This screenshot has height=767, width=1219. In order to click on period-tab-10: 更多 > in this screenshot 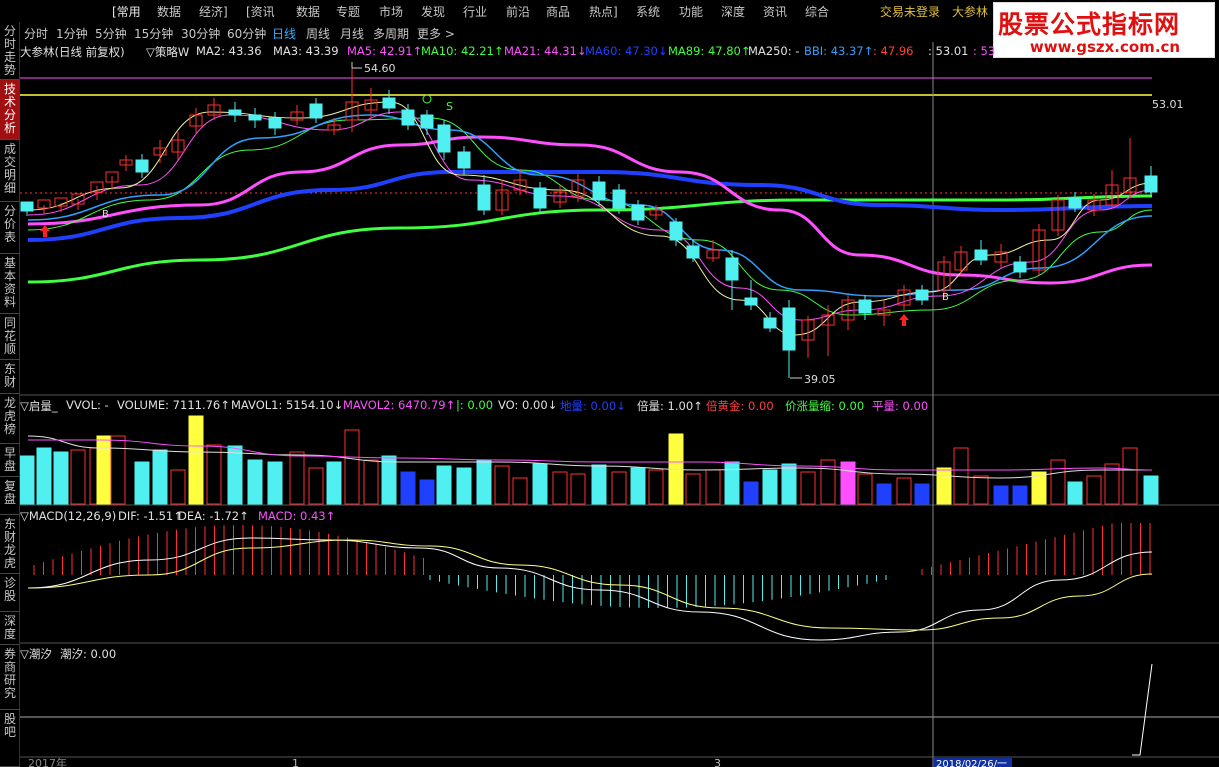, I will do `click(436, 33)`.